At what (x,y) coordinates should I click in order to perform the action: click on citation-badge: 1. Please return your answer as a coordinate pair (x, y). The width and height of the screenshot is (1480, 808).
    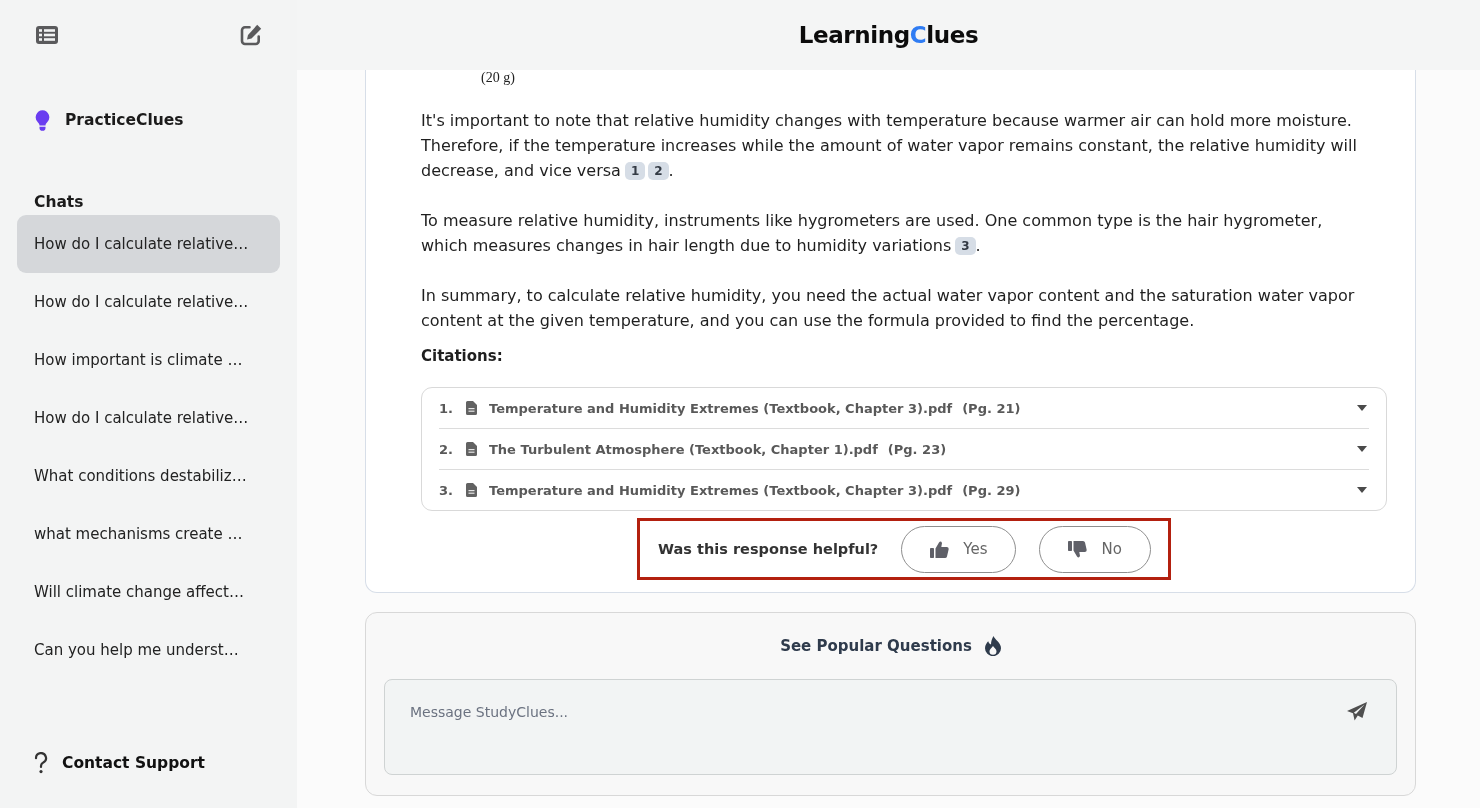
    Looking at the image, I should click on (635, 171).